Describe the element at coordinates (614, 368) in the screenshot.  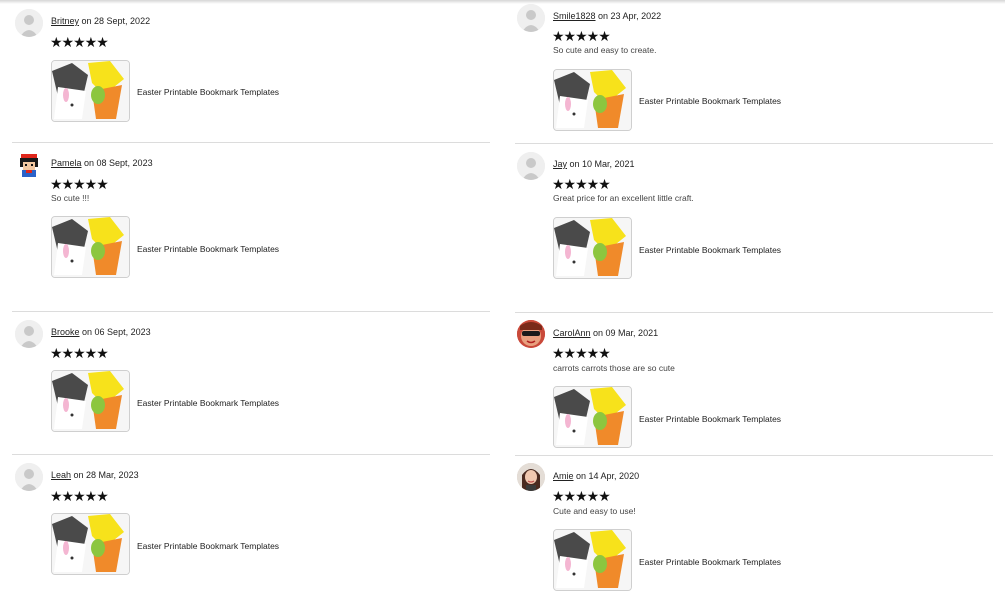
I see `review-text: carrots carrots those are so cute` at that location.